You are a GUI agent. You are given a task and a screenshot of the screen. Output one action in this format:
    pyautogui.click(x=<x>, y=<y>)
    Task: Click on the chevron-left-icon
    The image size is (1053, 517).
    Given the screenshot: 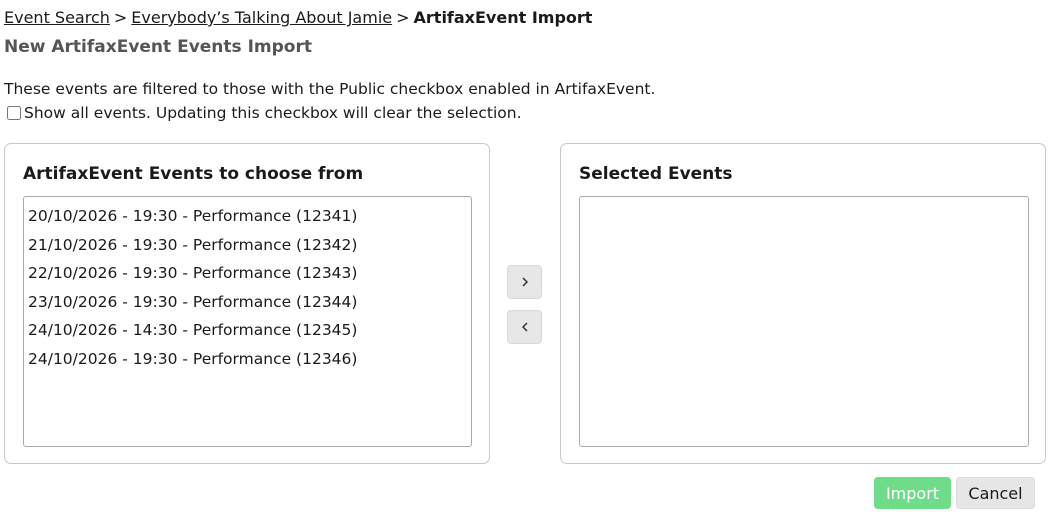 What is the action you would take?
    pyautogui.click(x=524, y=327)
    